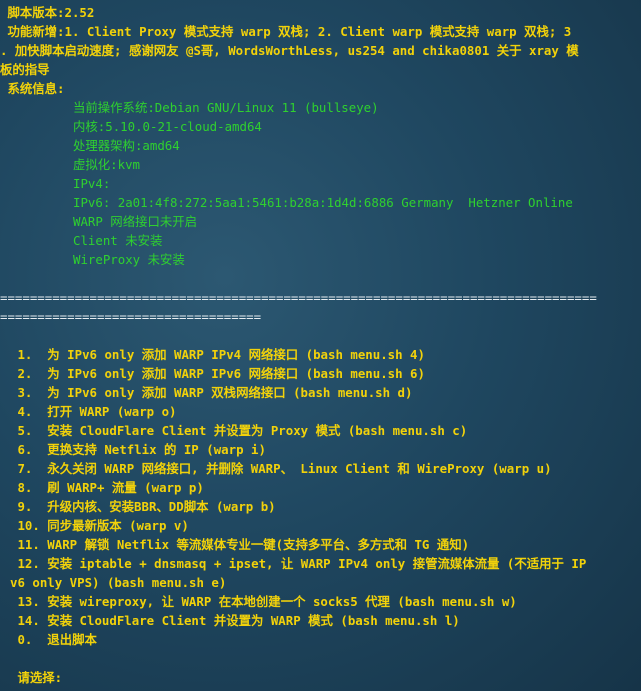 This screenshot has width=641, height=691. Describe the element at coordinates (167, 126) in the screenshot. I see `sysinfo-kernel: 内核:5.10.0-21-cloud-amd64` at that location.